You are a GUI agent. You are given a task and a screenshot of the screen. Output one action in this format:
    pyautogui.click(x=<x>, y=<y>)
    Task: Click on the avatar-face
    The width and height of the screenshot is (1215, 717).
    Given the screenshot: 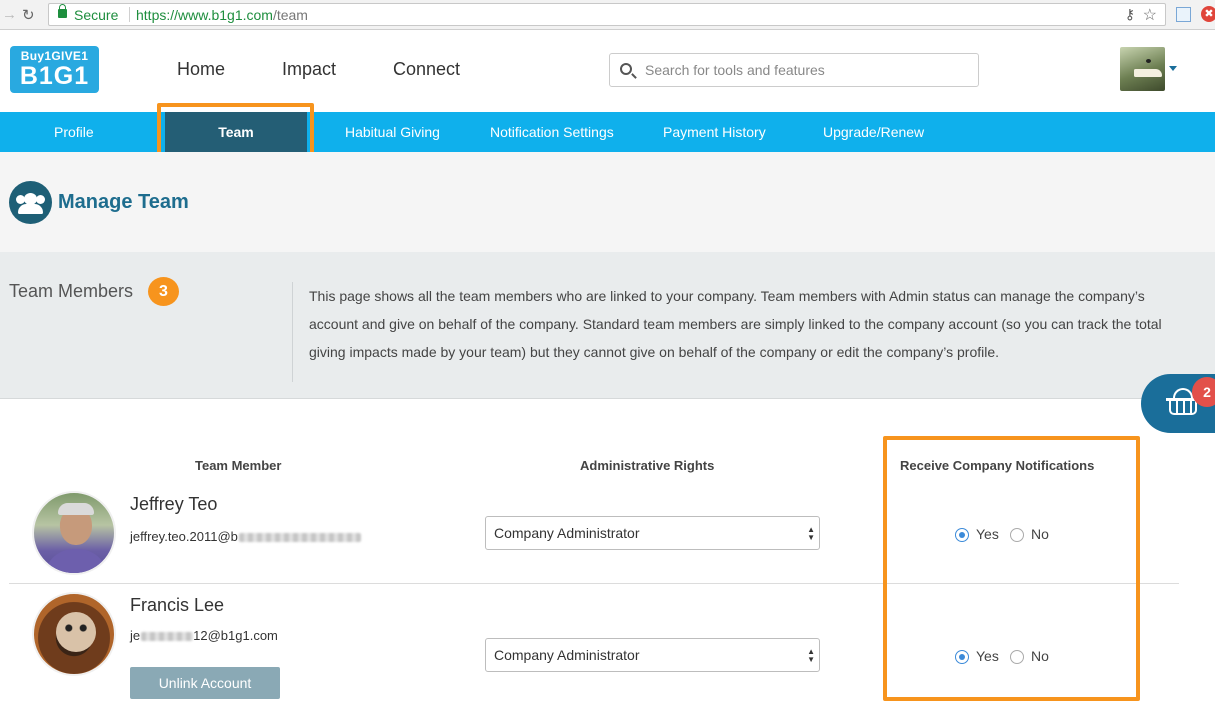 What is the action you would take?
    pyautogui.click(x=76, y=632)
    